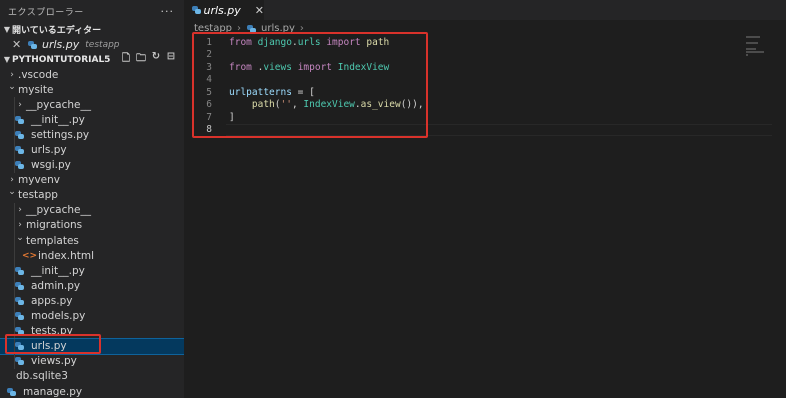 The height and width of the screenshot is (411, 800). What do you see at coordinates (92, 180) in the screenshot?
I see `tree-folder: › myvenv` at bounding box center [92, 180].